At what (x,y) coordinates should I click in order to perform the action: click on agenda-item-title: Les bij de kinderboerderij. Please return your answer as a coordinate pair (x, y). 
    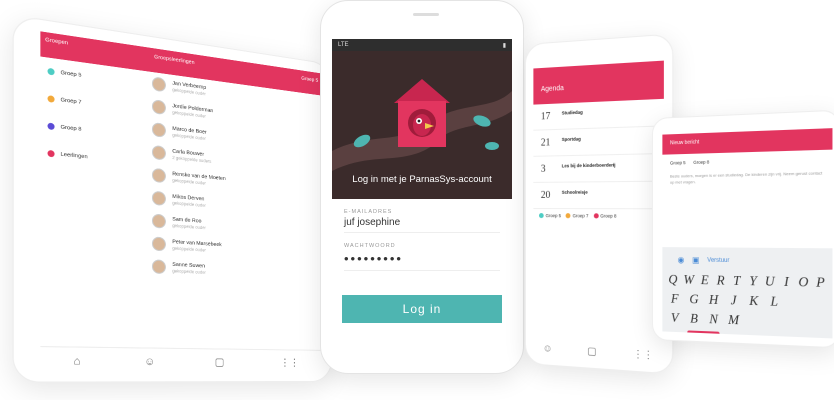
    Looking at the image, I should click on (588, 165).